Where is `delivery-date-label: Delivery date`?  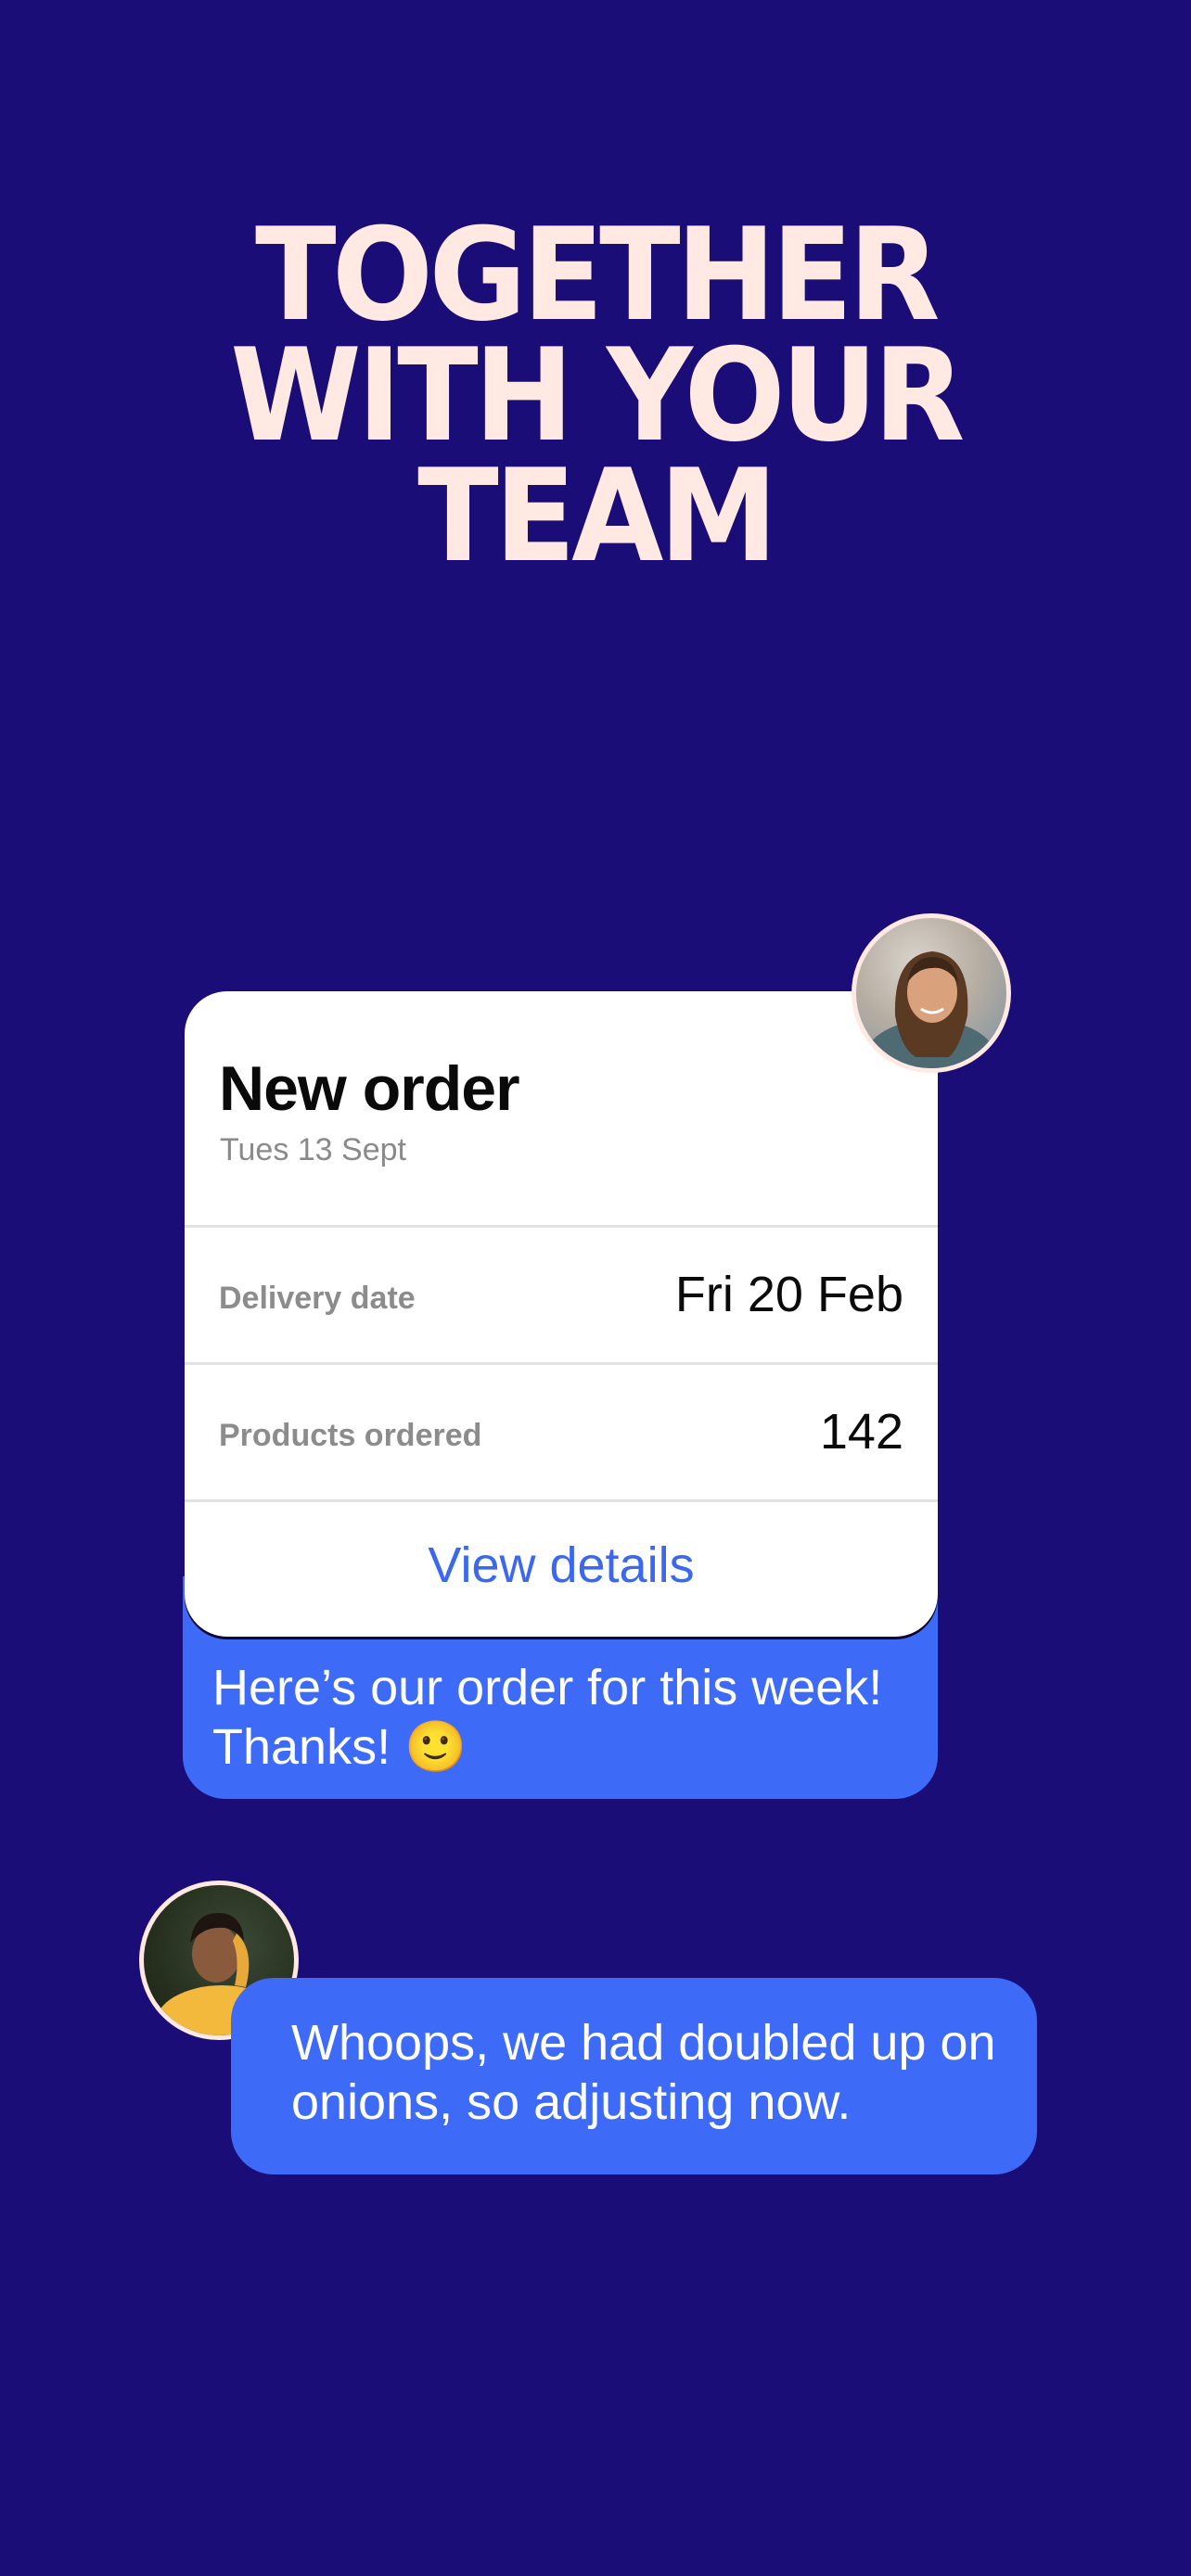 delivery-date-label: Delivery date is located at coordinates (317, 1298).